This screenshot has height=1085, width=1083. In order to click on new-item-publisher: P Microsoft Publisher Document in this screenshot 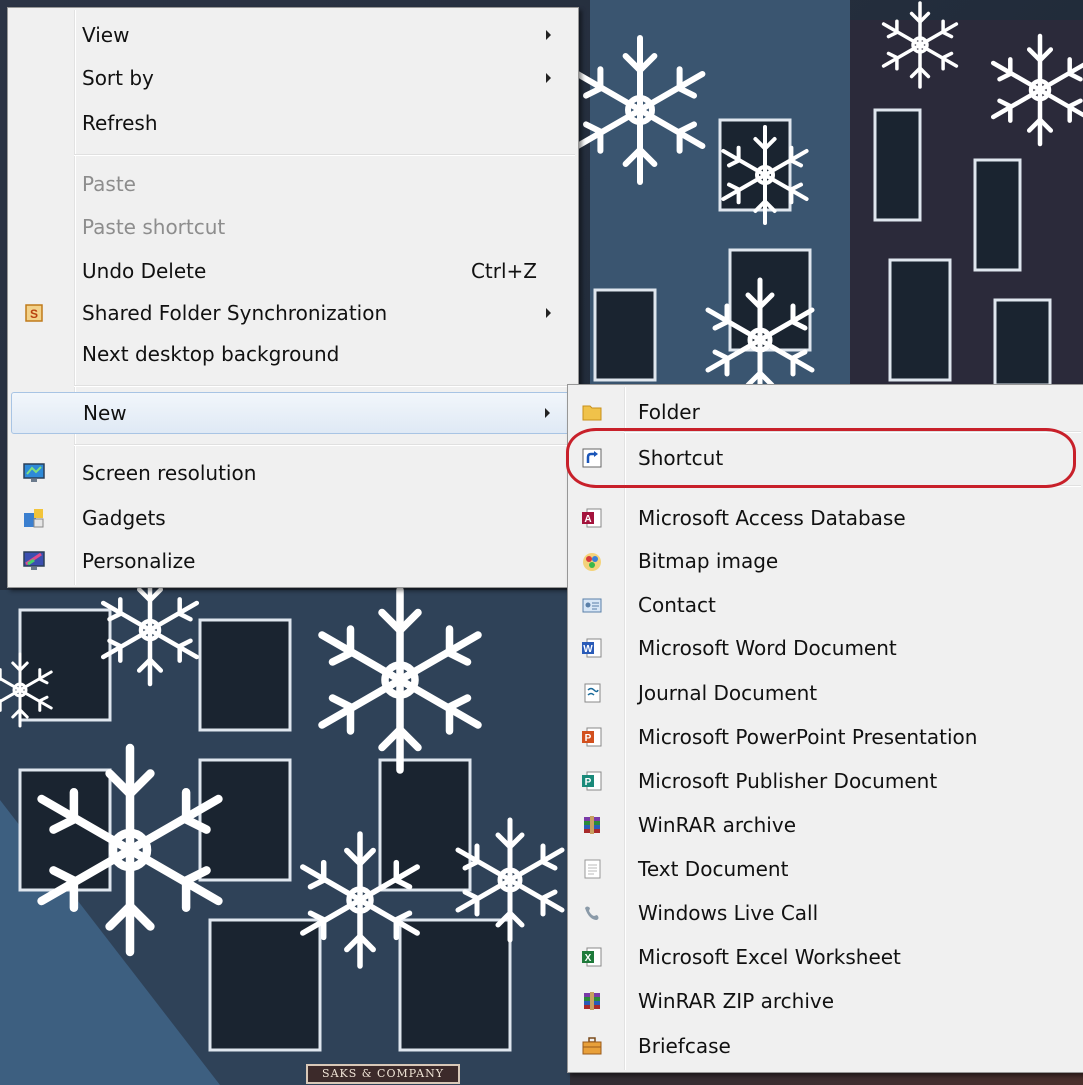, I will do `click(826, 781)`.